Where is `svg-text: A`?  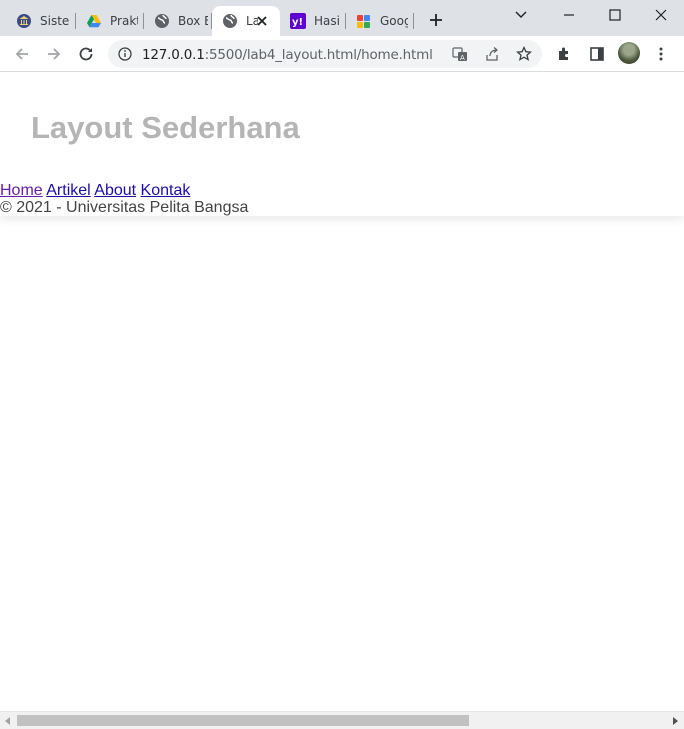 svg-text: A is located at coordinates (462, 58).